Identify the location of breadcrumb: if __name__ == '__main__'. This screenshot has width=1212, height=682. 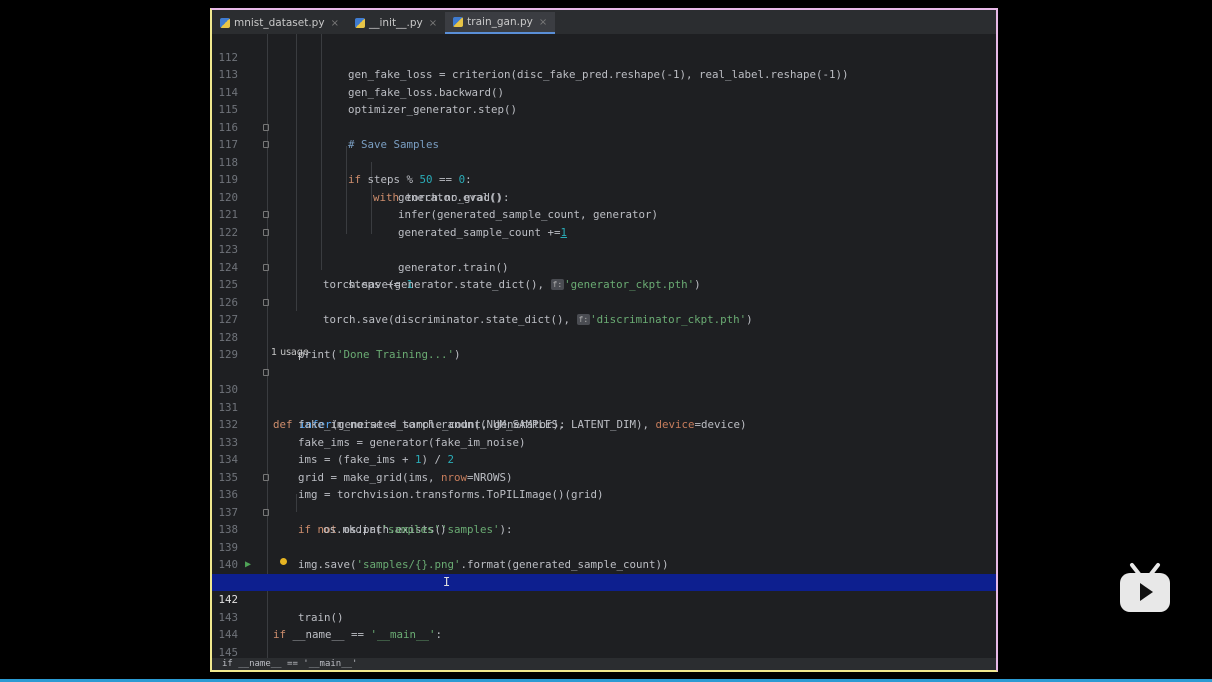
(604, 664).